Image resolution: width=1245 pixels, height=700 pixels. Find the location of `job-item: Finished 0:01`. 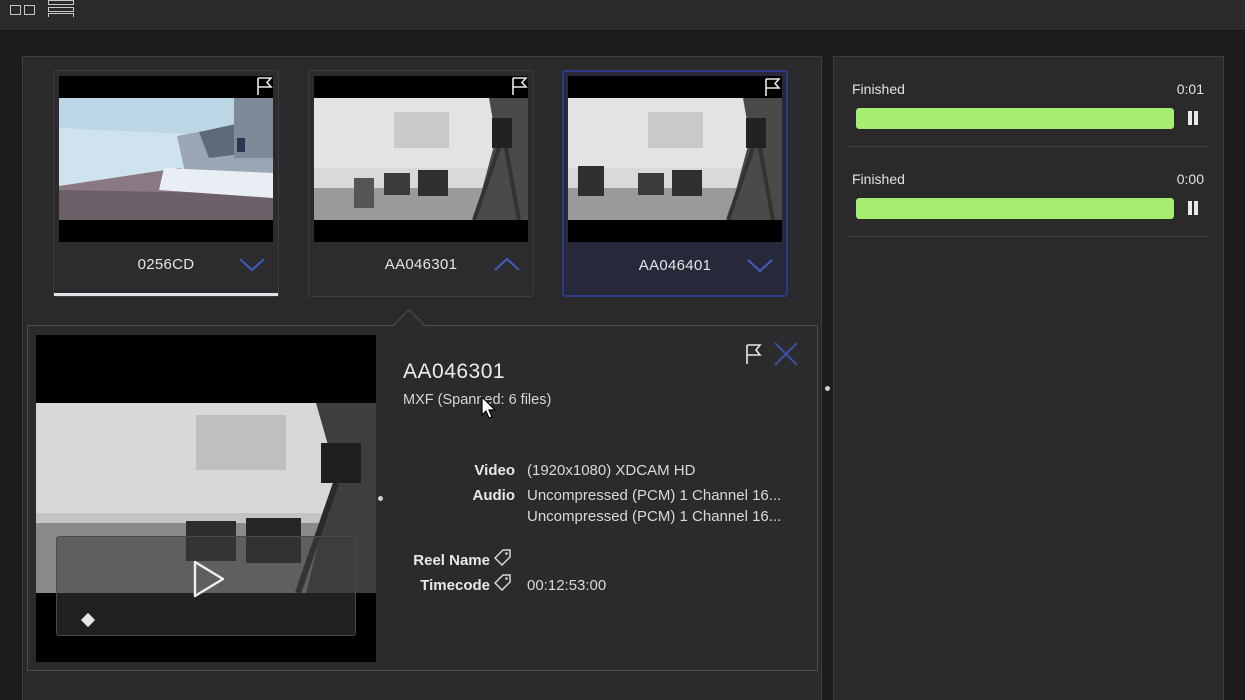

job-item: Finished 0:01 is located at coordinates (1029, 102).